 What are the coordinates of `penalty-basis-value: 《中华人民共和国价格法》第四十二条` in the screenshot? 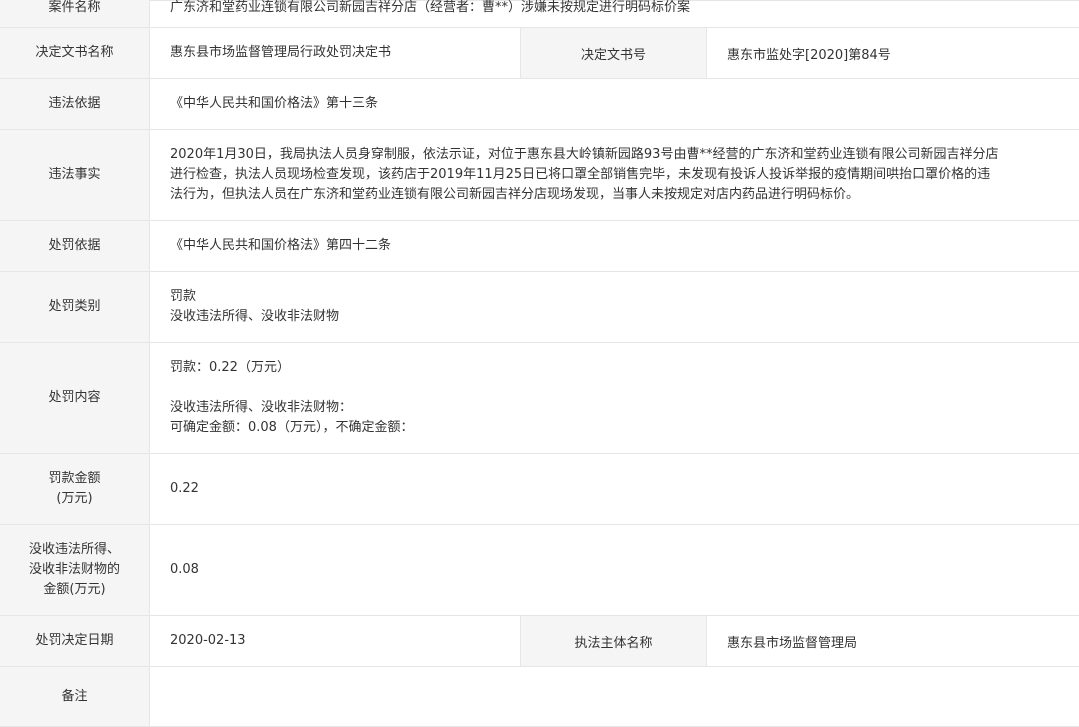 It's located at (281, 245).